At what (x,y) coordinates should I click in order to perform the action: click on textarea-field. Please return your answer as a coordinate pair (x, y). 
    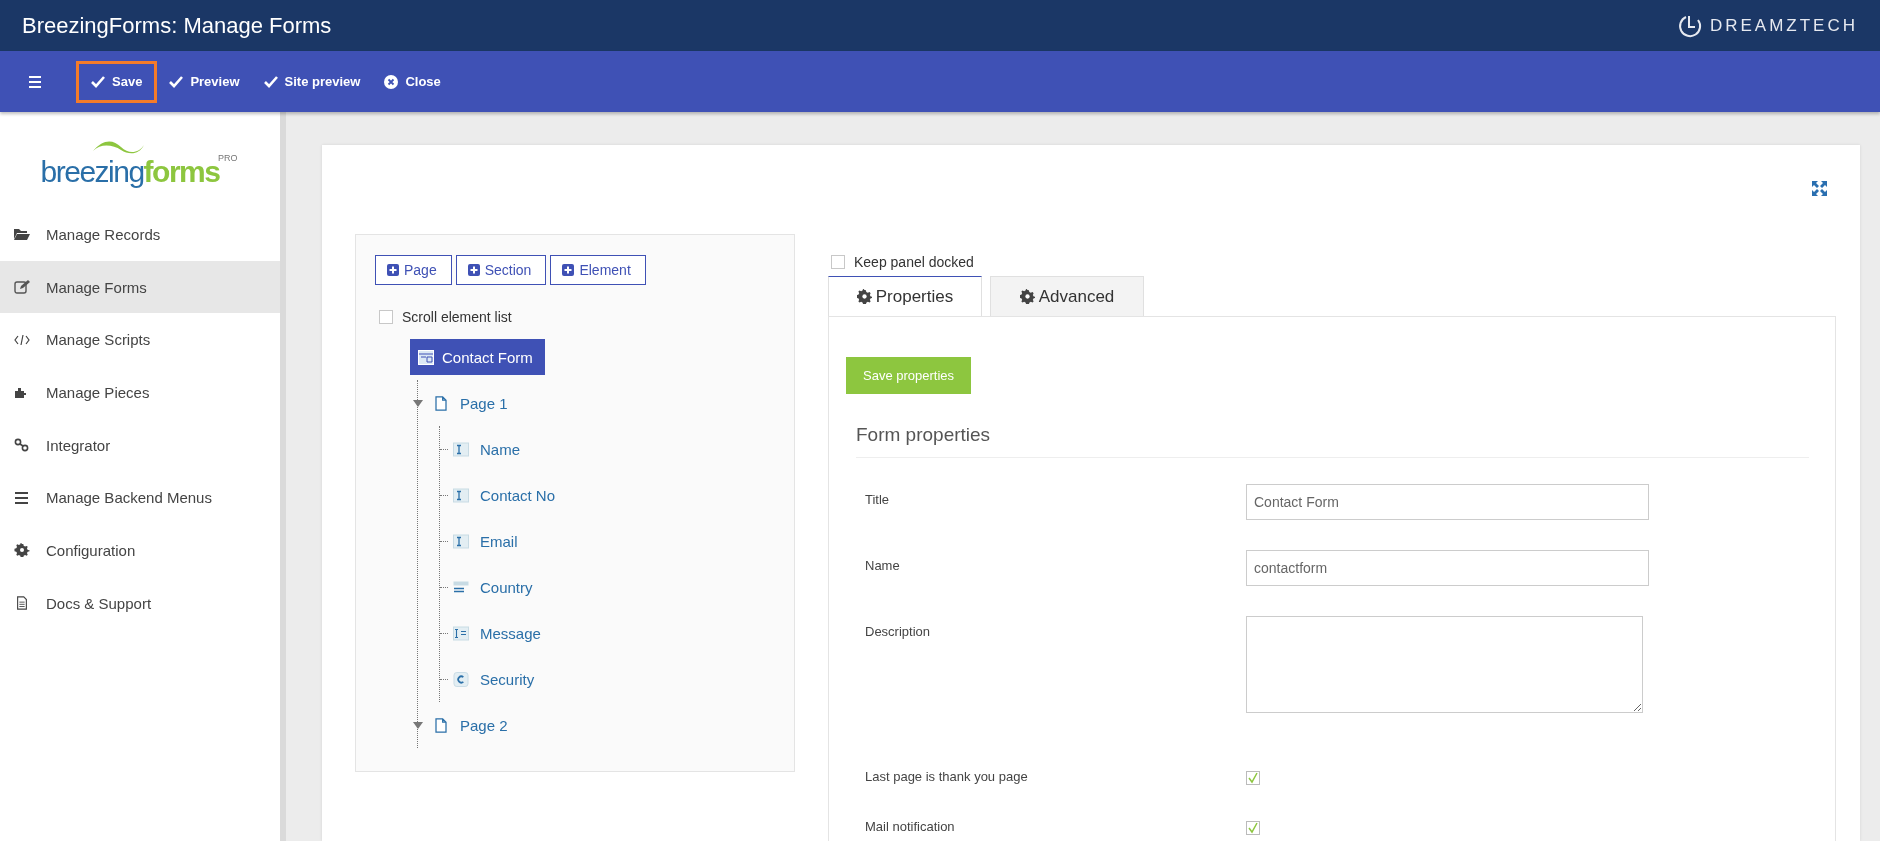
    Looking at the image, I should click on (1444, 664).